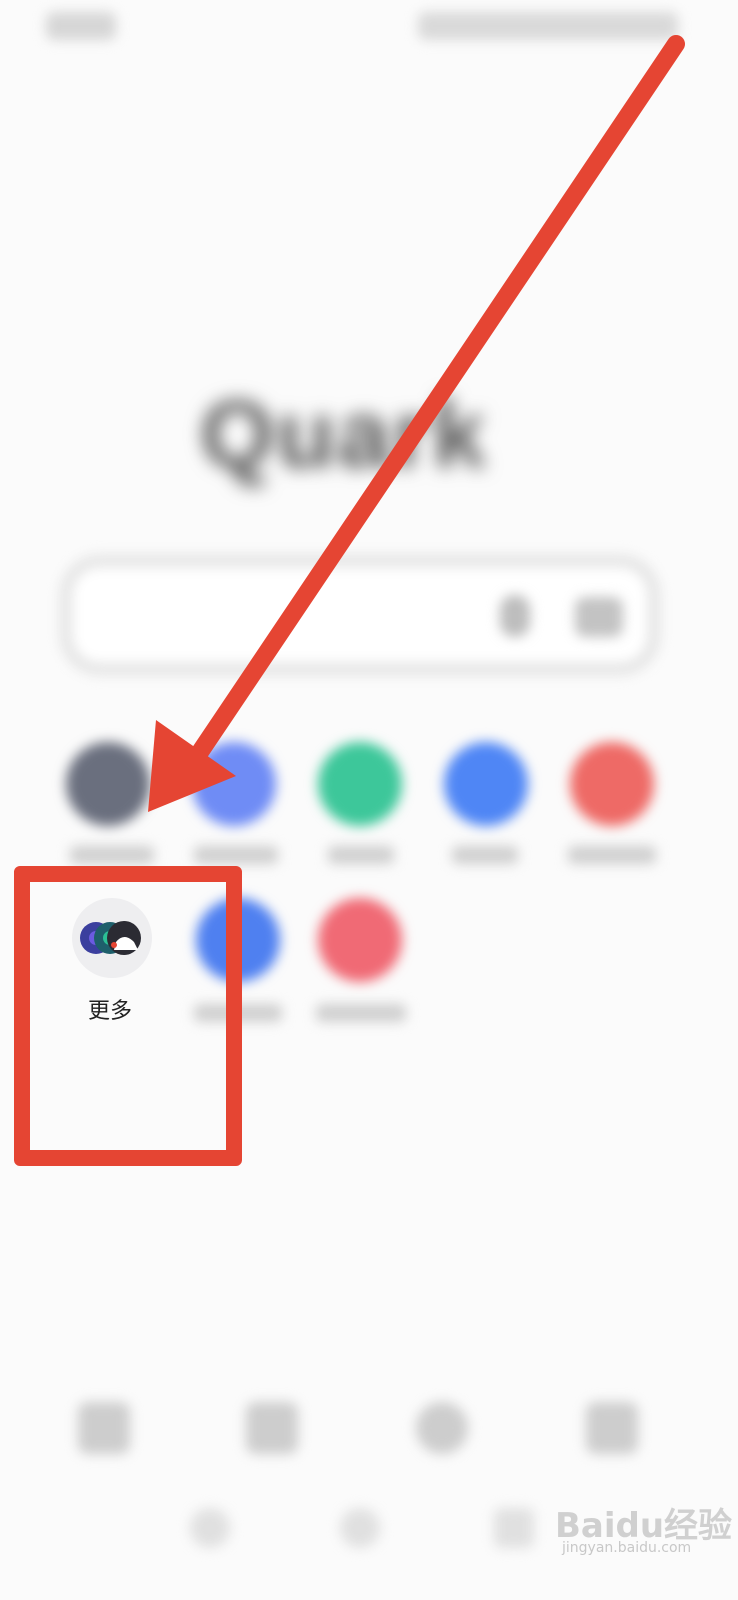 The height and width of the screenshot is (1600, 738). What do you see at coordinates (514, 1528) in the screenshot?
I see `recents-icon` at bounding box center [514, 1528].